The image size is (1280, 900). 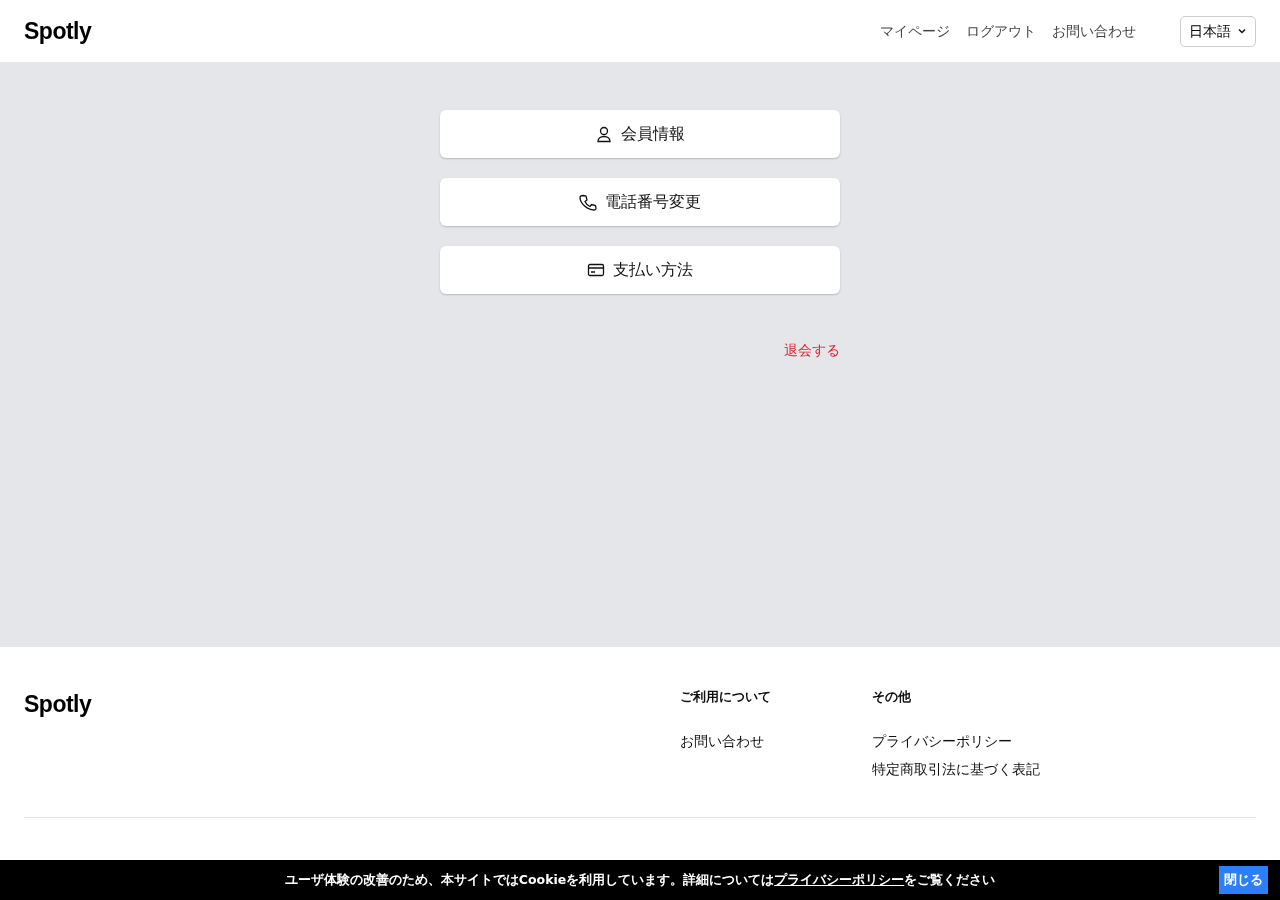 What do you see at coordinates (640, 270) in the screenshot?
I see `menu-button: 支払い方法` at bounding box center [640, 270].